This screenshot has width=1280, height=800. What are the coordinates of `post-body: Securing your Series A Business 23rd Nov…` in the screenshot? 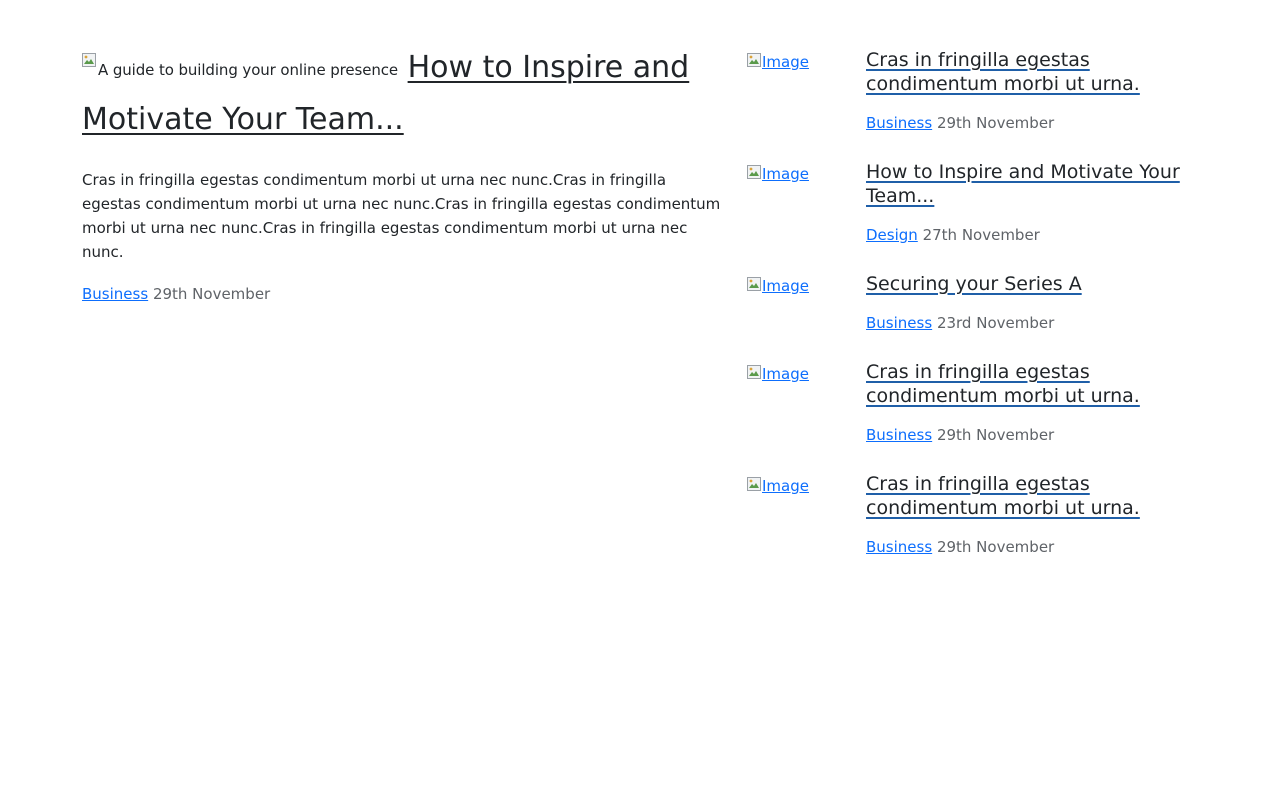 It's located at (1031, 303).